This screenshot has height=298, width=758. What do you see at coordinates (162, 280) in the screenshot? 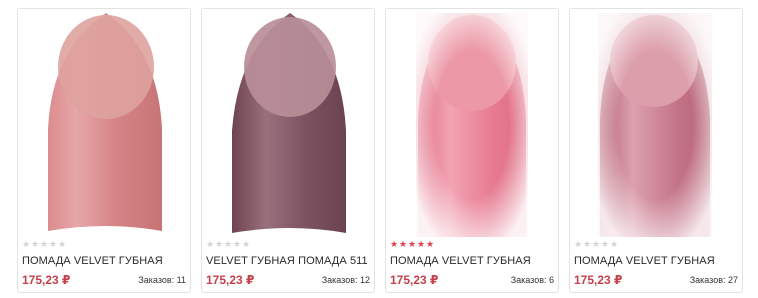
I see `orders-count: Заказов: 11` at bounding box center [162, 280].